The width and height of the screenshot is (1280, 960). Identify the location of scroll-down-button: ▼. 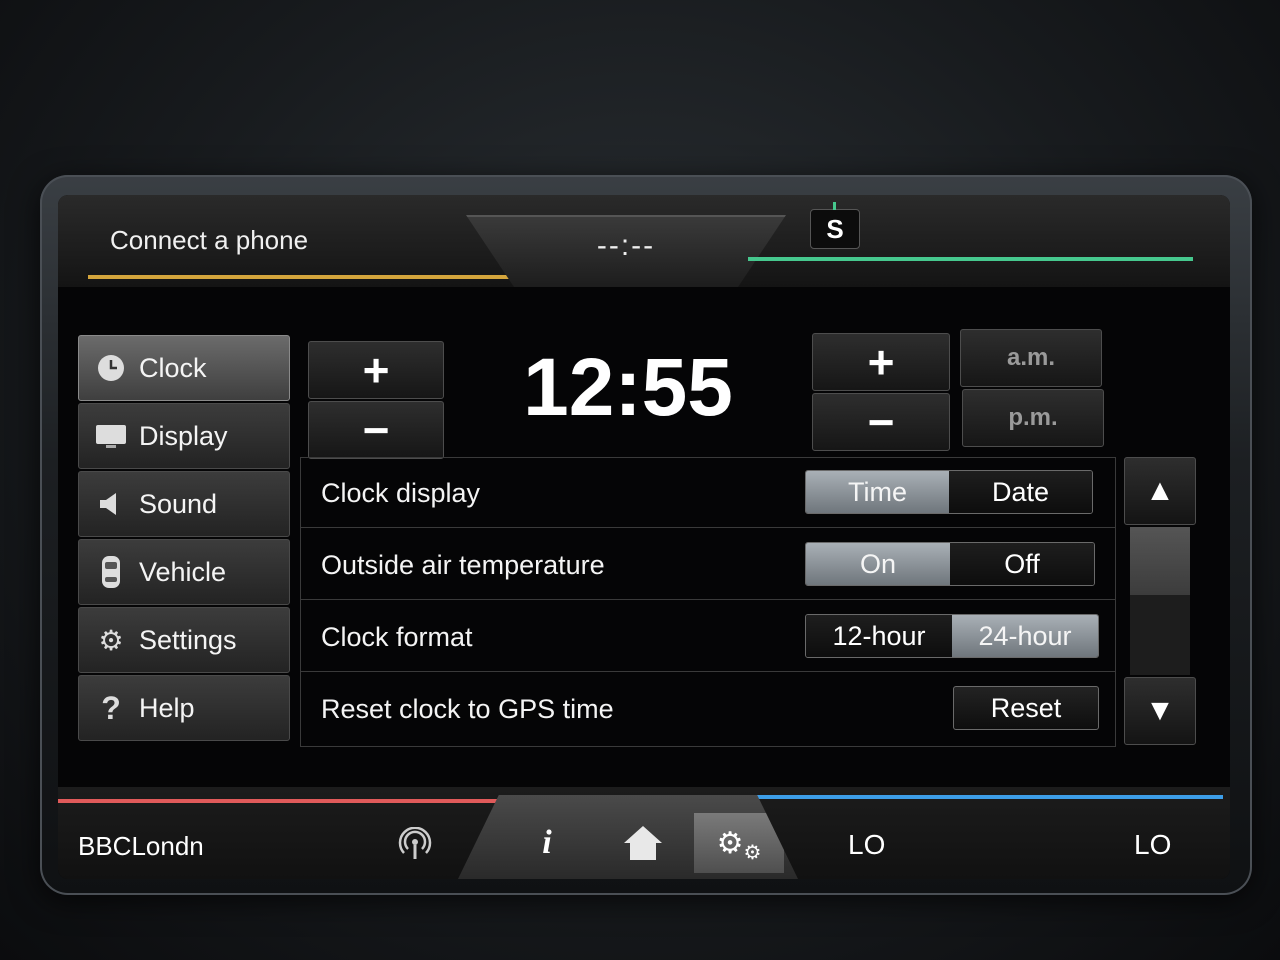
(1160, 711).